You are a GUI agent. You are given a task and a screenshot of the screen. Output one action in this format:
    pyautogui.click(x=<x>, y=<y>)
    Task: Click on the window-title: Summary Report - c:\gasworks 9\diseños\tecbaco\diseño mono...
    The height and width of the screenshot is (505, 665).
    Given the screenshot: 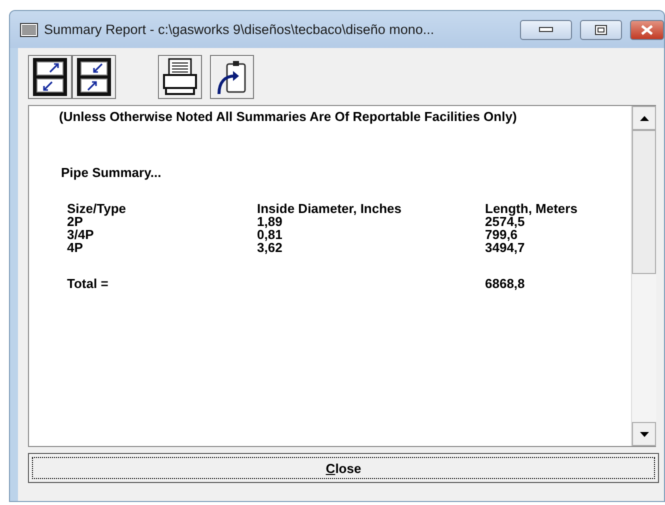 What is the action you would take?
    pyautogui.click(x=240, y=29)
    